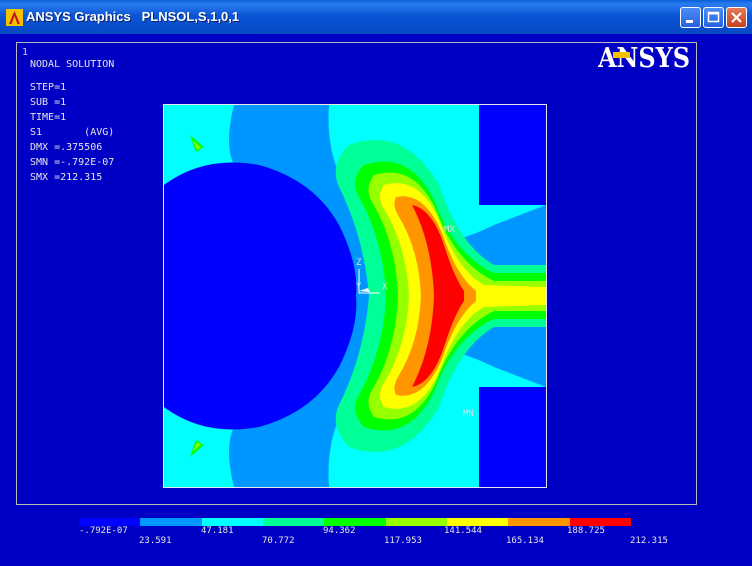 The image size is (752, 566). What do you see at coordinates (278, 541) in the screenshot?
I see `legend-value: 70.772` at bounding box center [278, 541].